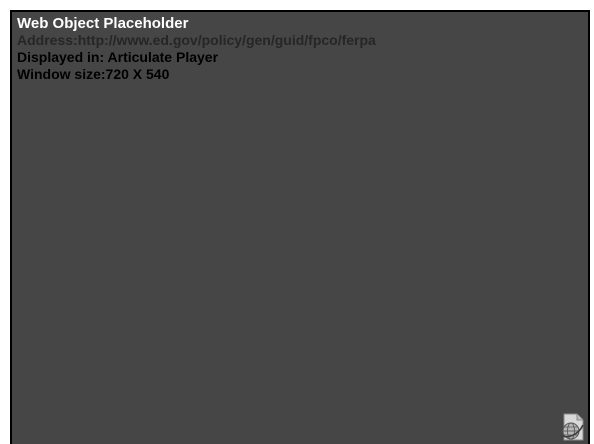 The height and width of the screenshot is (444, 594). I want to click on displayed-in-value: Articulate Player, so click(163, 57).